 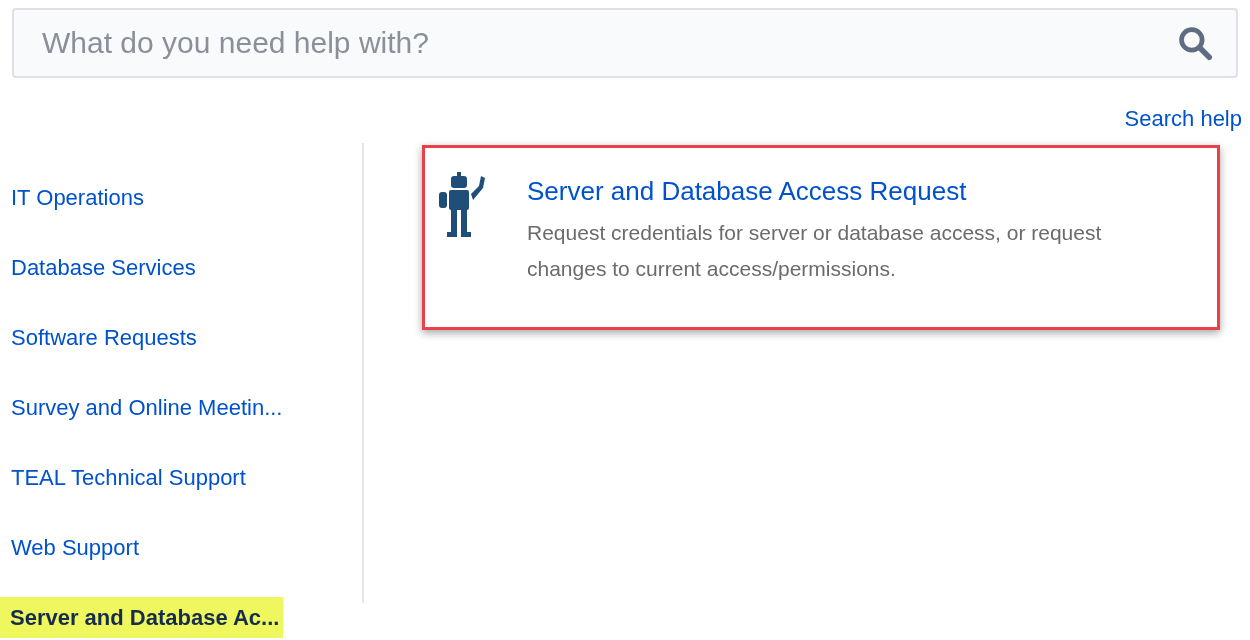 What do you see at coordinates (1195, 43) in the screenshot?
I see `search-icon` at bounding box center [1195, 43].